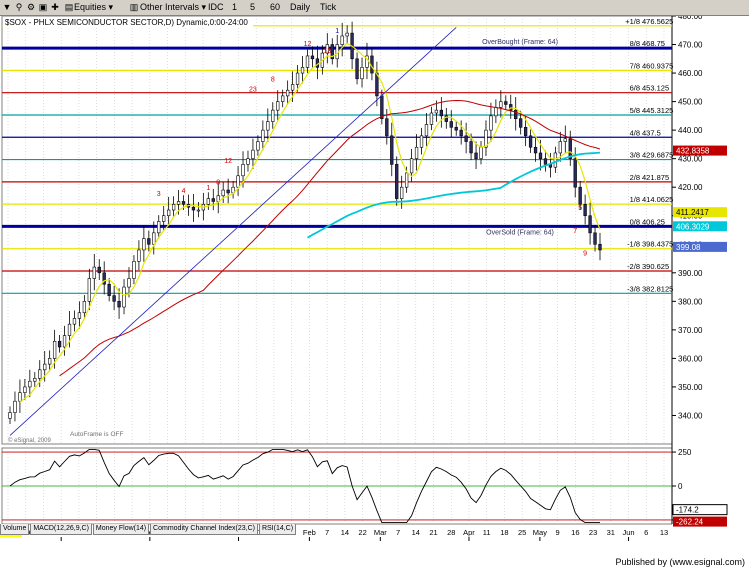  I want to click on x-tick-label: 6, so click(646, 532).